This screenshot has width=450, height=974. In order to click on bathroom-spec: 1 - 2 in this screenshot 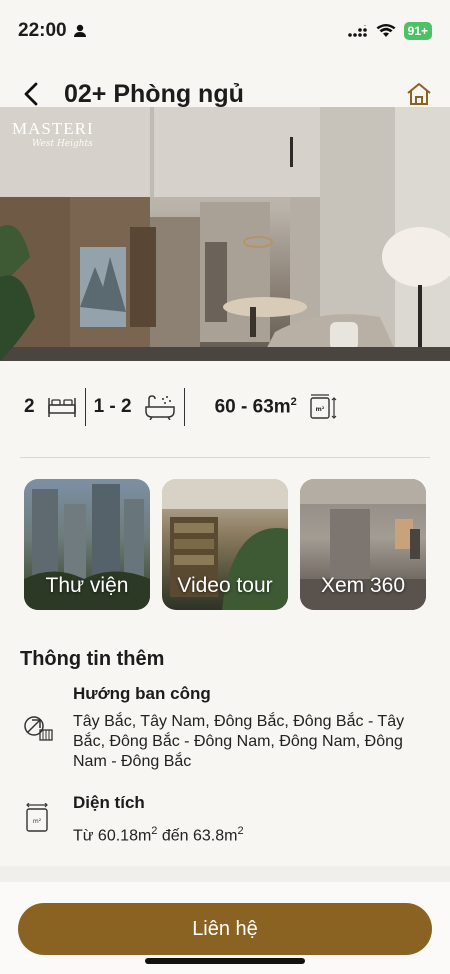, I will do `click(135, 407)`.